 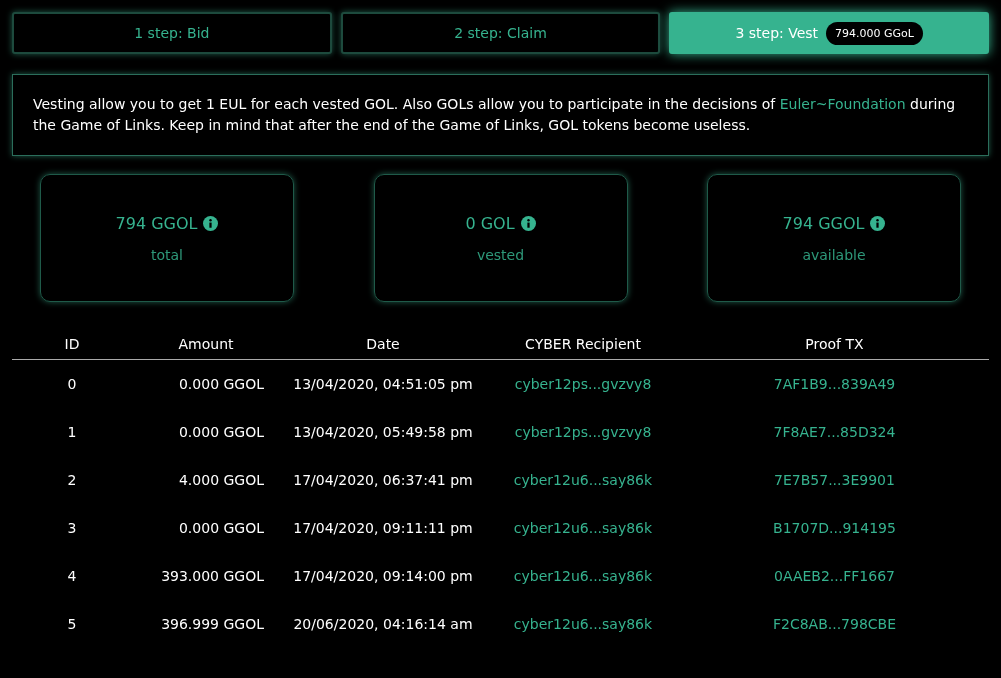 I want to click on table-link: 7F8AE7...85D324, so click(x=834, y=432).